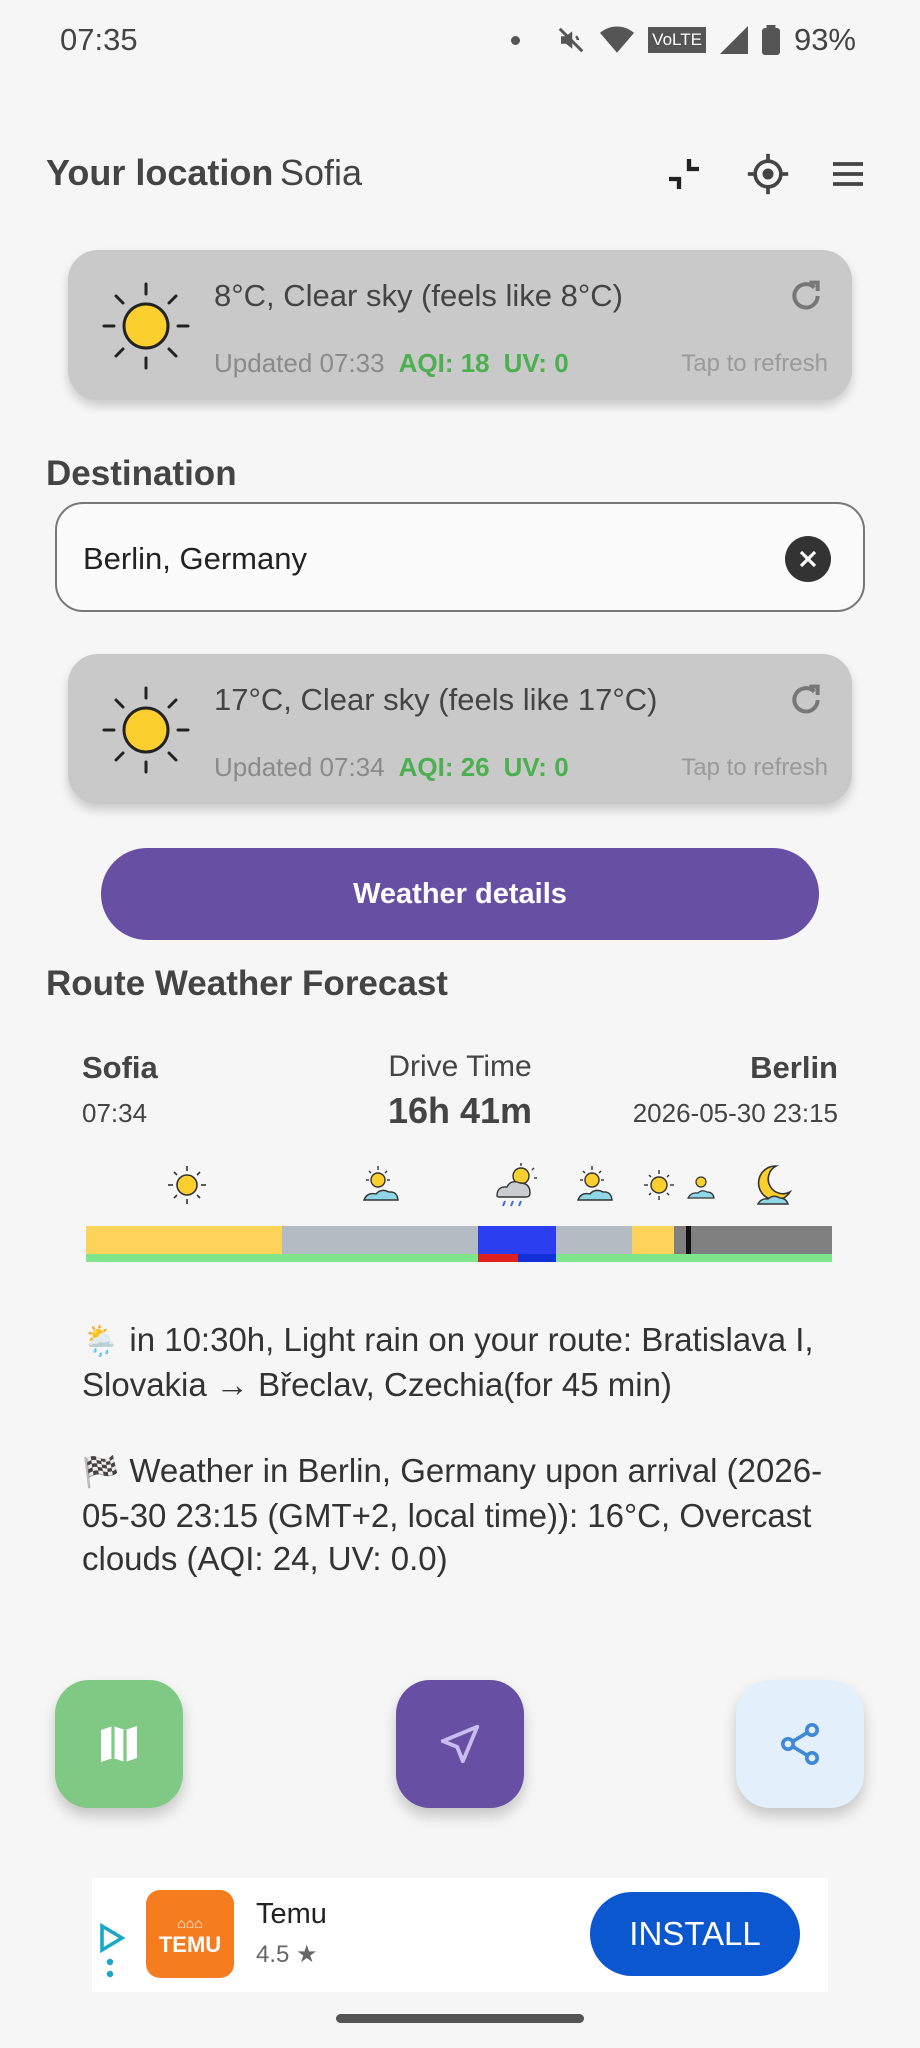 Image resolution: width=920 pixels, height=2048 pixels. What do you see at coordinates (536, 767) in the screenshot?
I see `destination-uv: UV: 0` at bounding box center [536, 767].